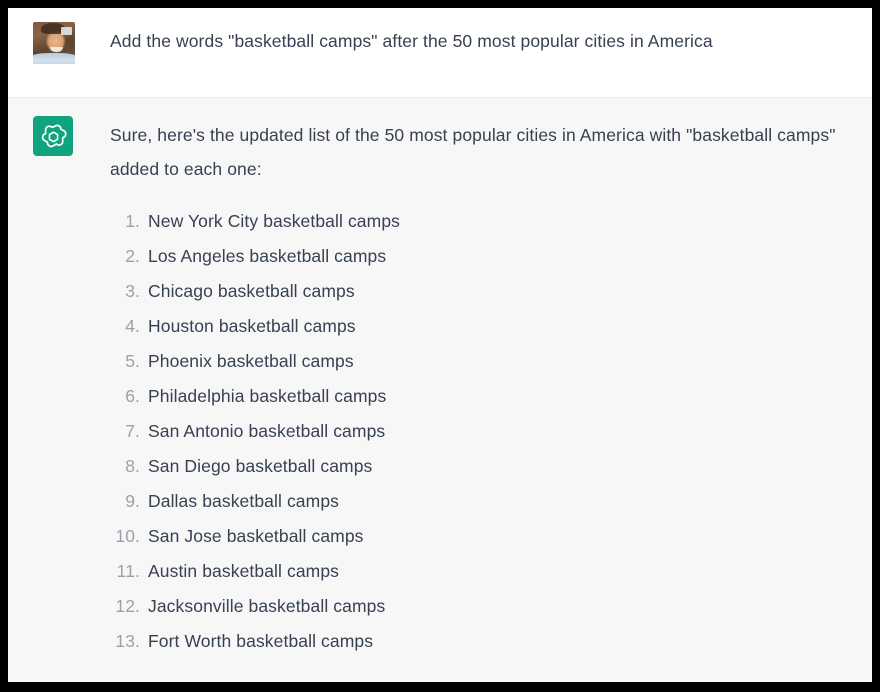 The width and height of the screenshot is (880, 692). Describe the element at coordinates (232, 361) in the screenshot. I see `list-item: Phoenix basketball camps` at that location.